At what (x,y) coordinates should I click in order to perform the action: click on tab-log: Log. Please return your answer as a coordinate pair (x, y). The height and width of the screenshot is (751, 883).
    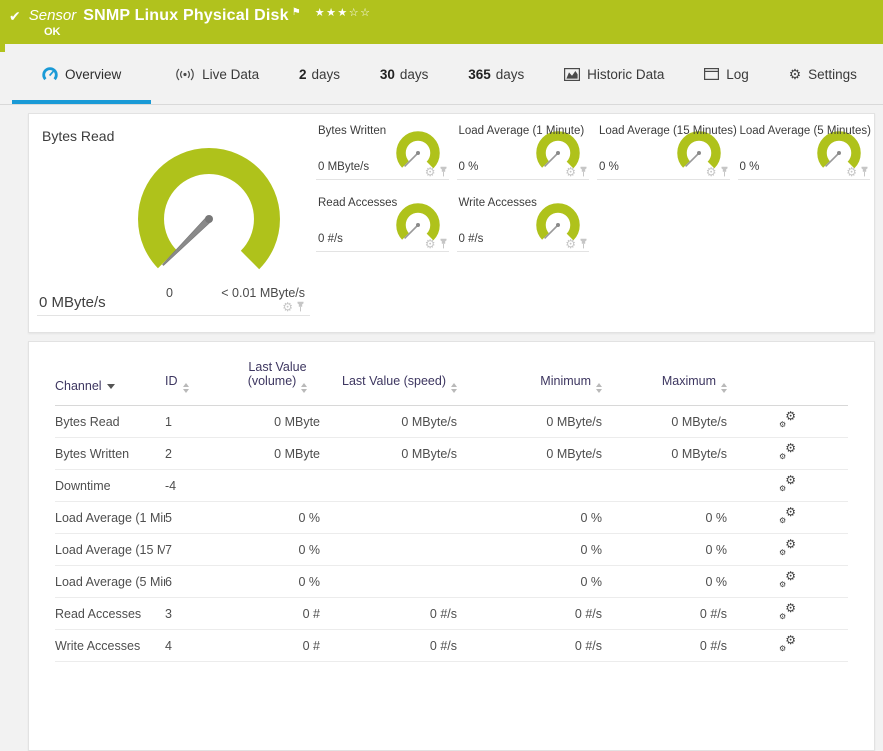
    Looking at the image, I should click on (726, 74).